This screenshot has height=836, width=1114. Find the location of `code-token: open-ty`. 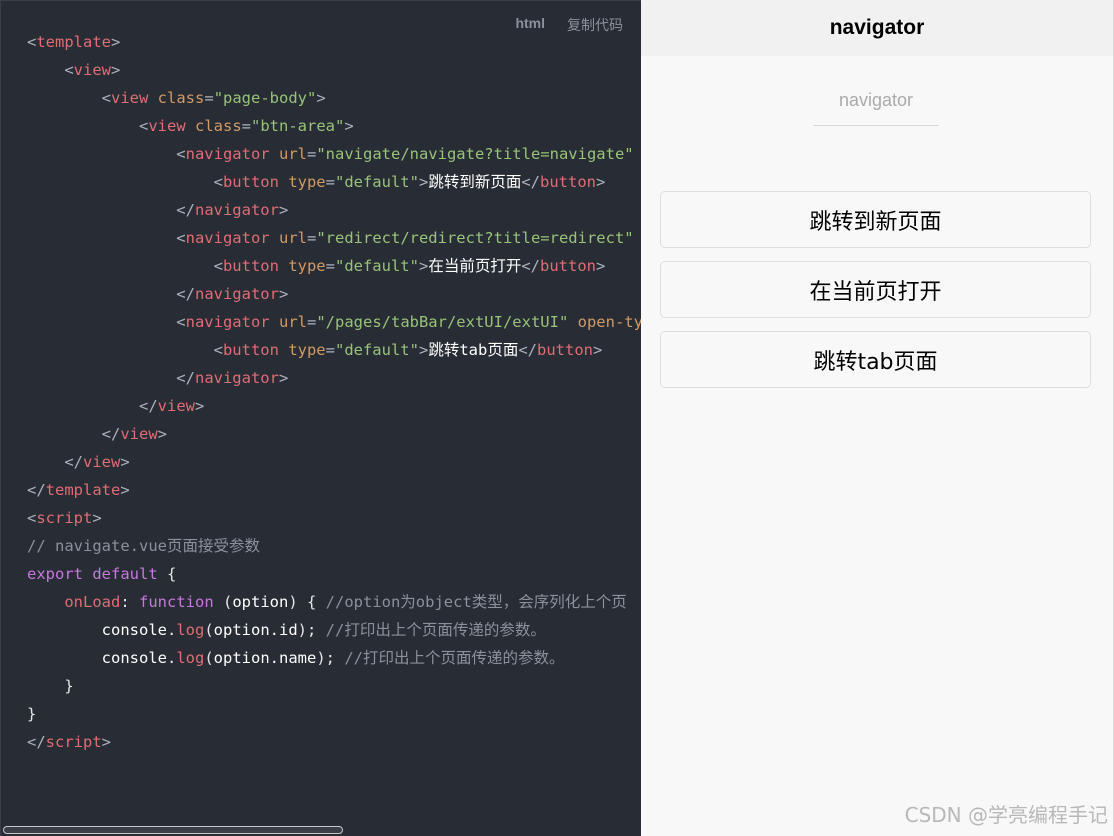

code-token: open-ty is located at coordinates (609, 322).